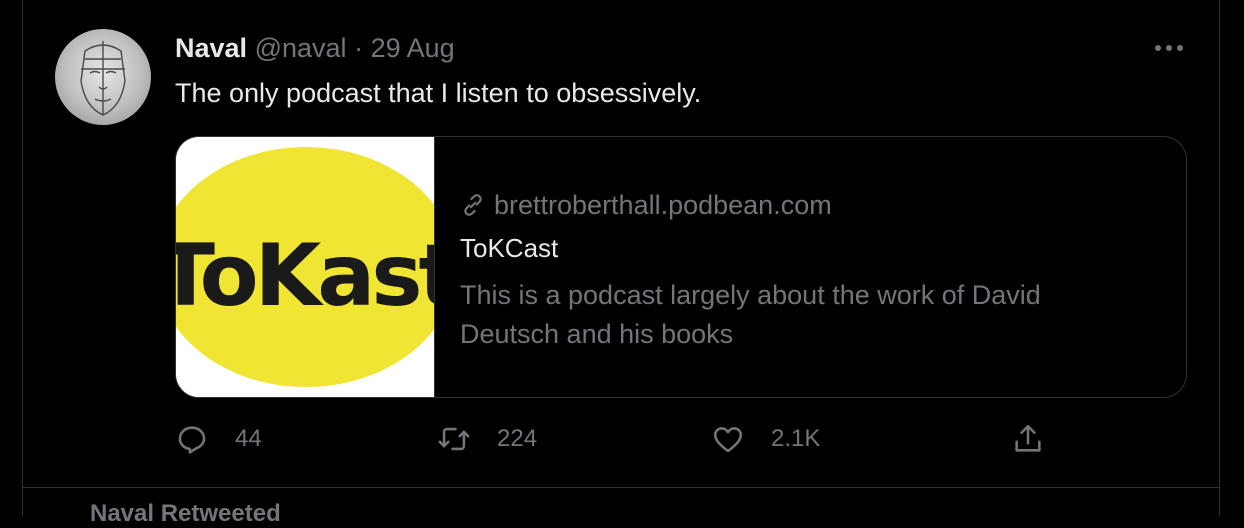  Describe the element at coordinates (301, 48) in the screenshot. I see `author-handle: @naval` at that location.